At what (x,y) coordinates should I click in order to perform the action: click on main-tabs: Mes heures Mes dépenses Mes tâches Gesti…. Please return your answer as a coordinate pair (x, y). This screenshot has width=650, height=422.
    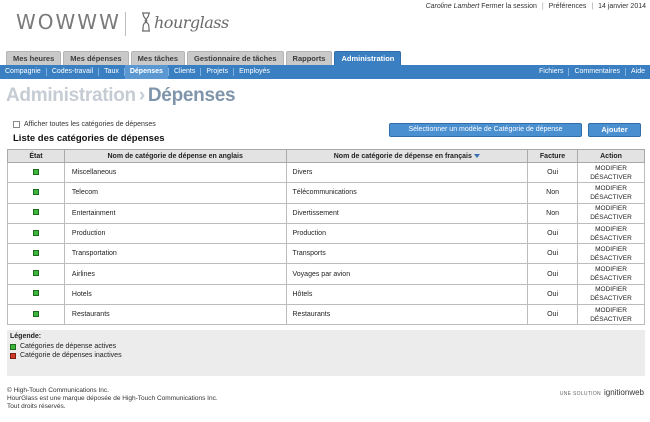
    Looking at the image, I should click on (204, 58).